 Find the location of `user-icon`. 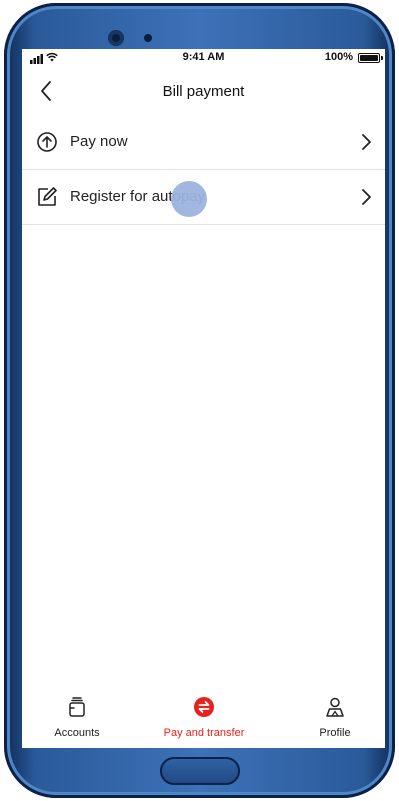

user-icon is located at coordinates (335, 707).